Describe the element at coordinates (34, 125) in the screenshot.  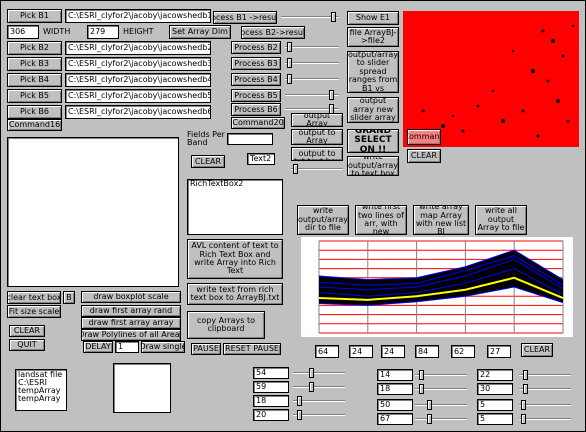
I see `command16-button: Command16` at that location.